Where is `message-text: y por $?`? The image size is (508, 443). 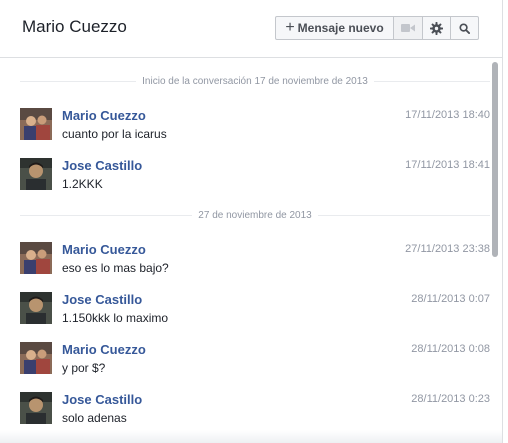 message-text: y por $? is located at coordinates (84, 368).